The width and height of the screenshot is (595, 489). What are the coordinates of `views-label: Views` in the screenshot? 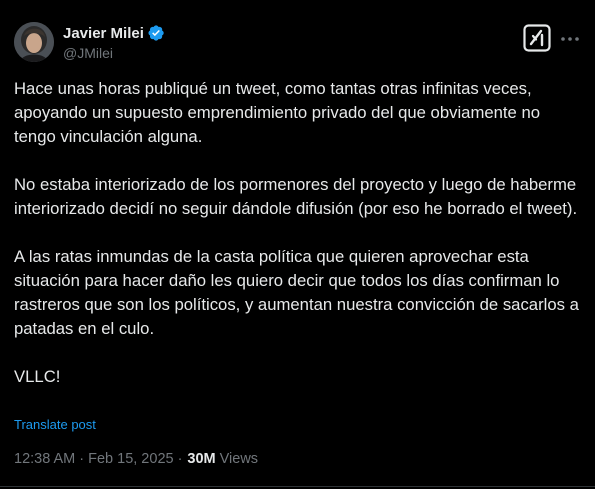 It's located at (239, 459).